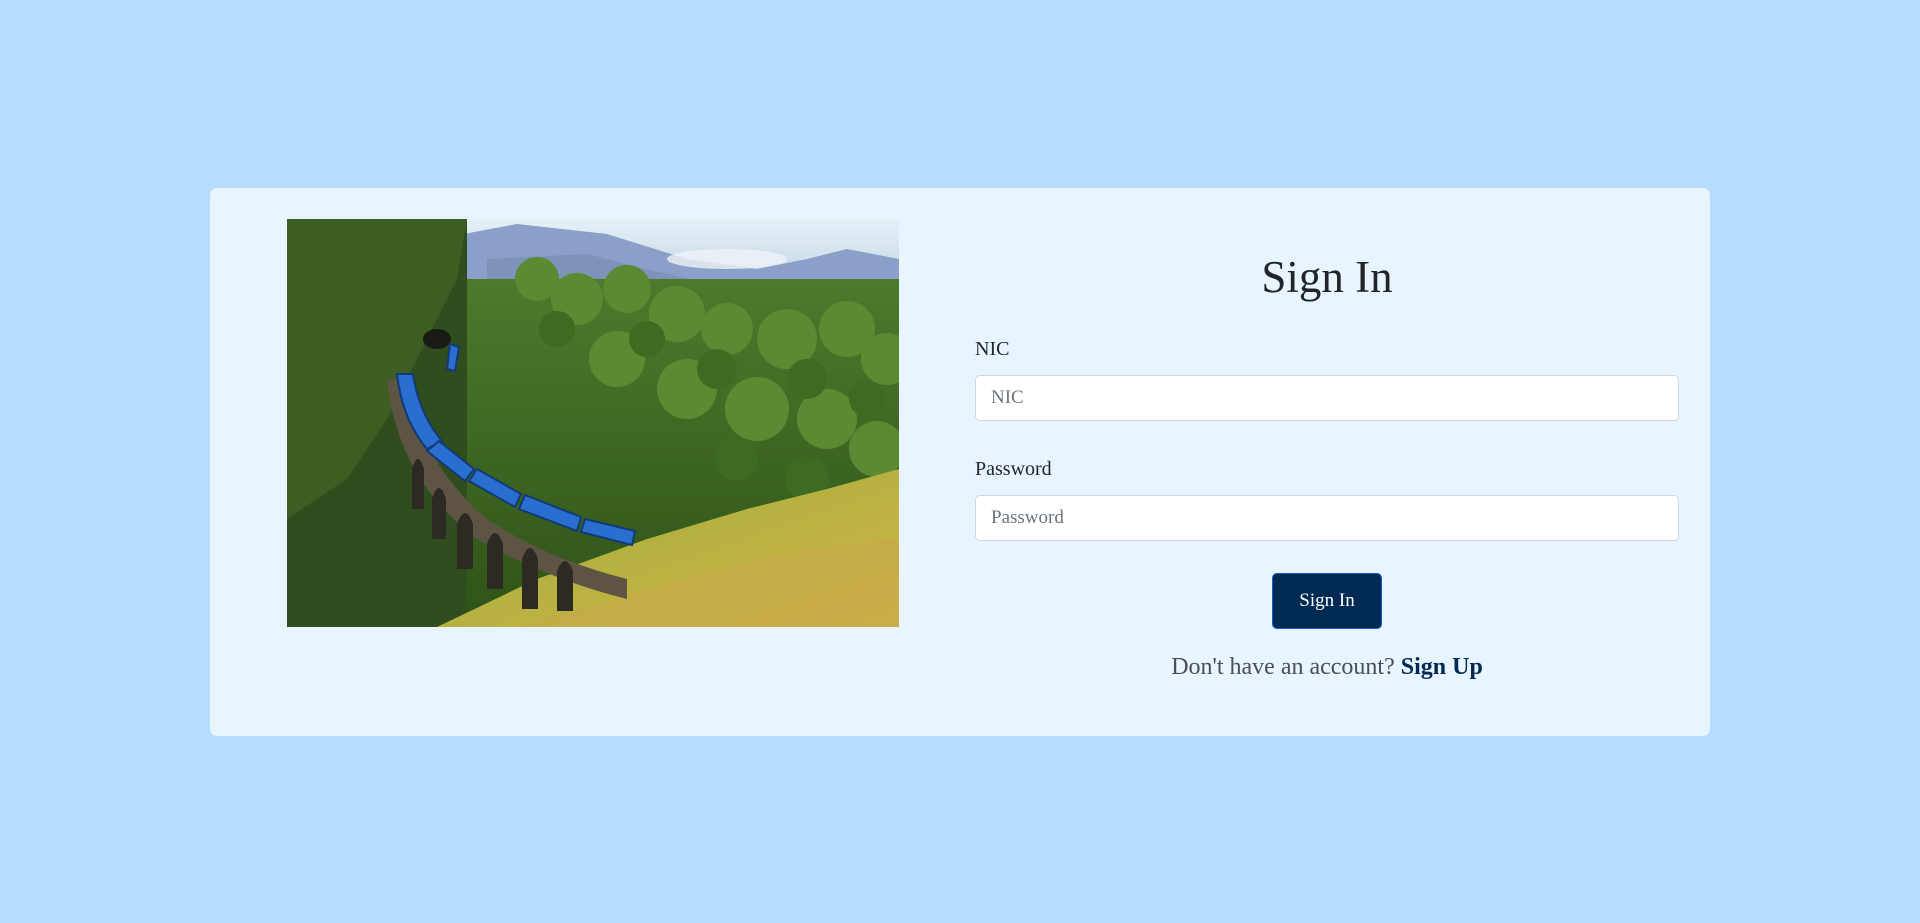  Describe the element at coordinates (992, 349) in the screenshot. I see `nic-label: NIC` at that location.